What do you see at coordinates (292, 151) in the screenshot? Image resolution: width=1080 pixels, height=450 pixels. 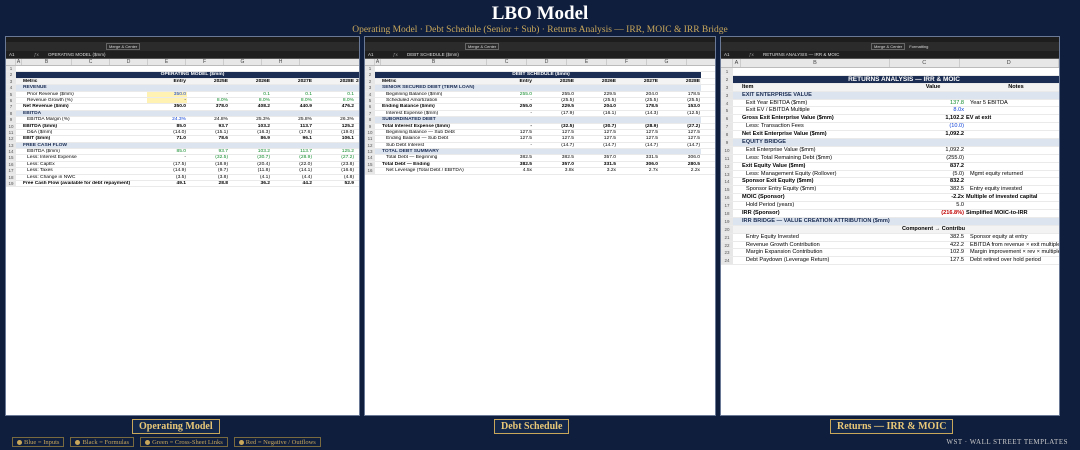 I see `cell: 113.7` at bounding box center [292, 151].